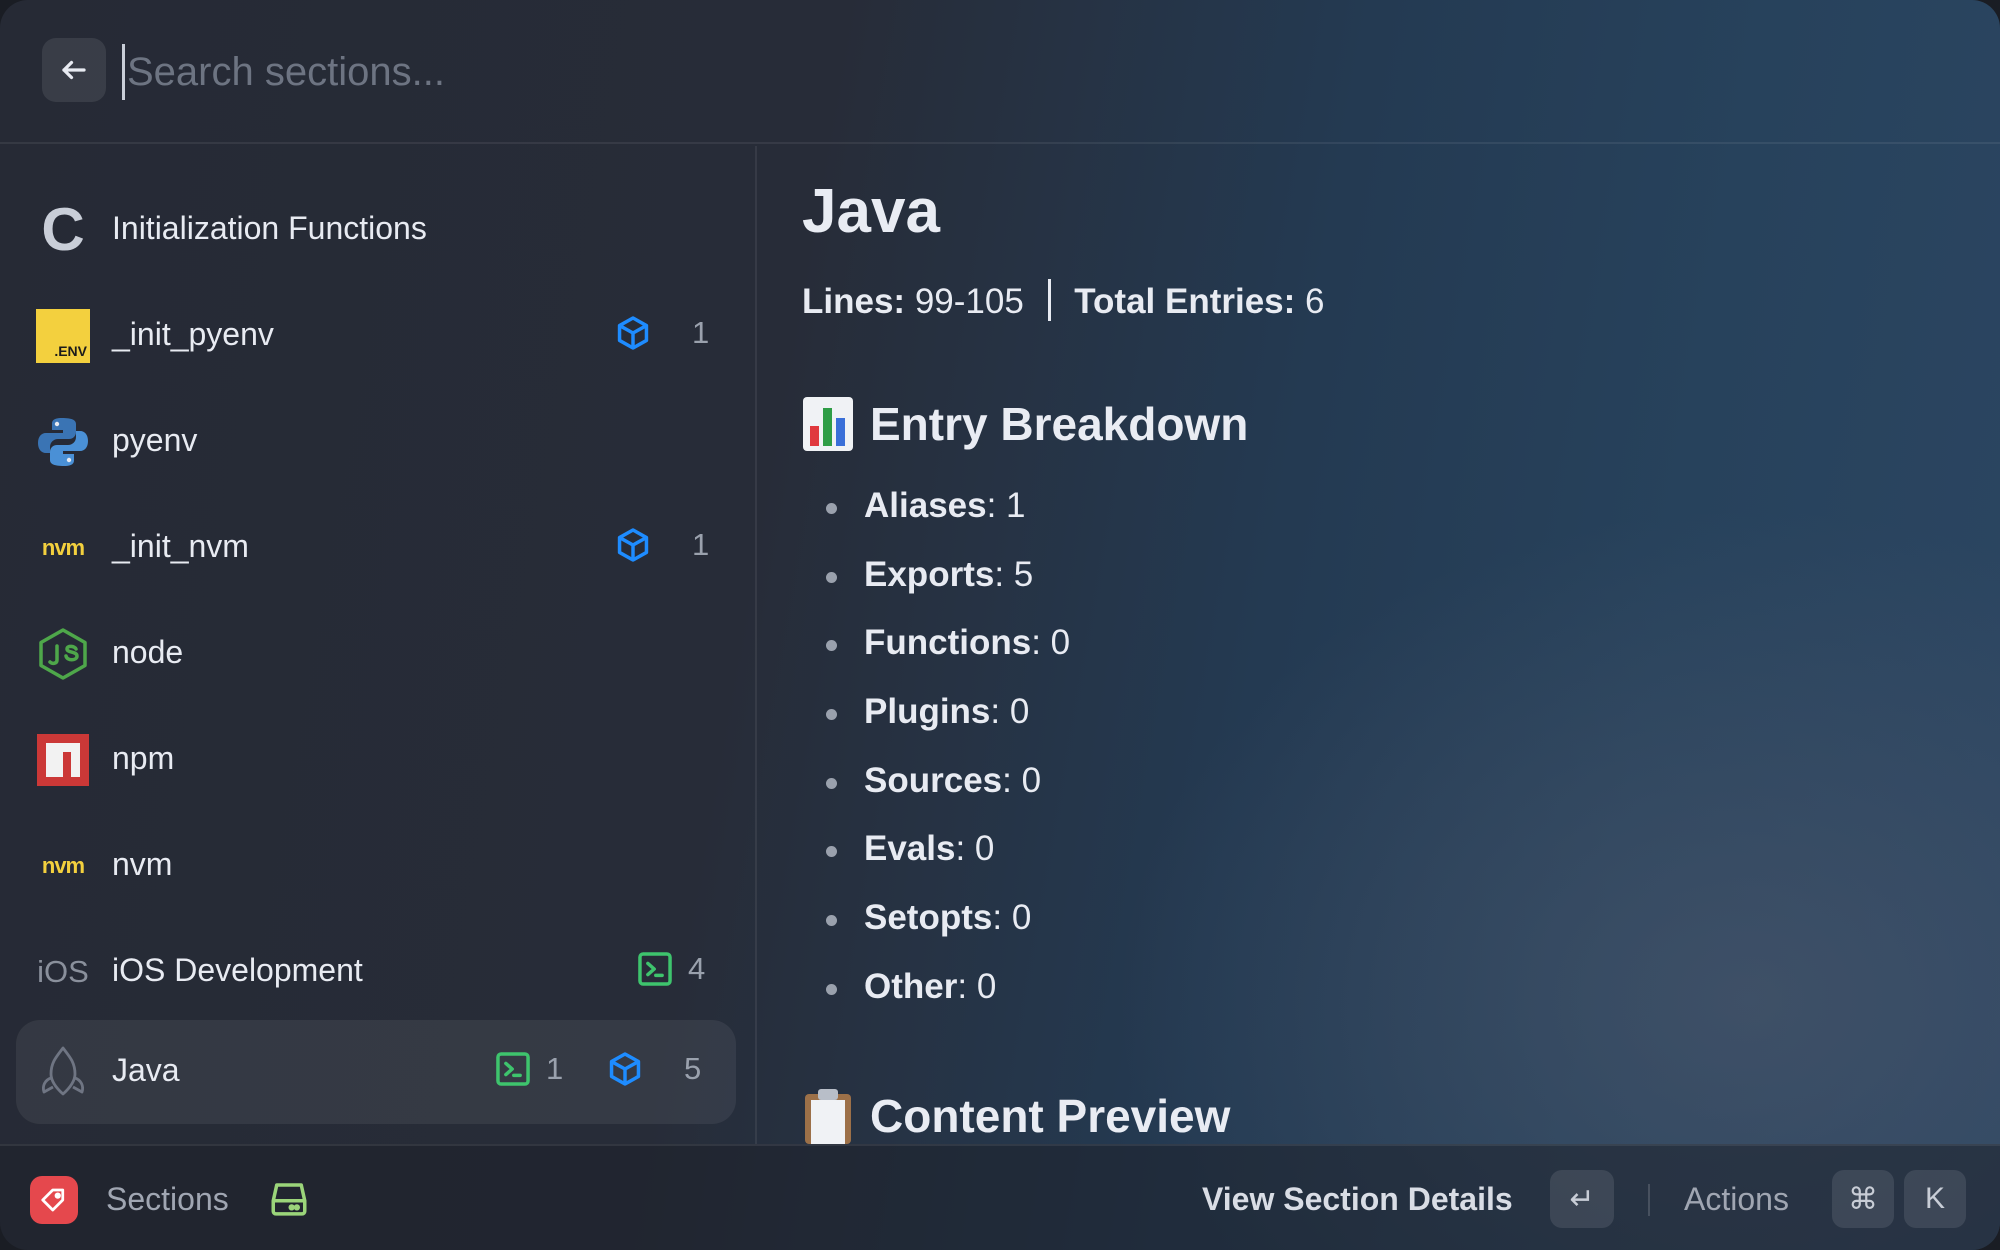  I want to click on list-item-pyenv: pyenv, so click(376, 442).